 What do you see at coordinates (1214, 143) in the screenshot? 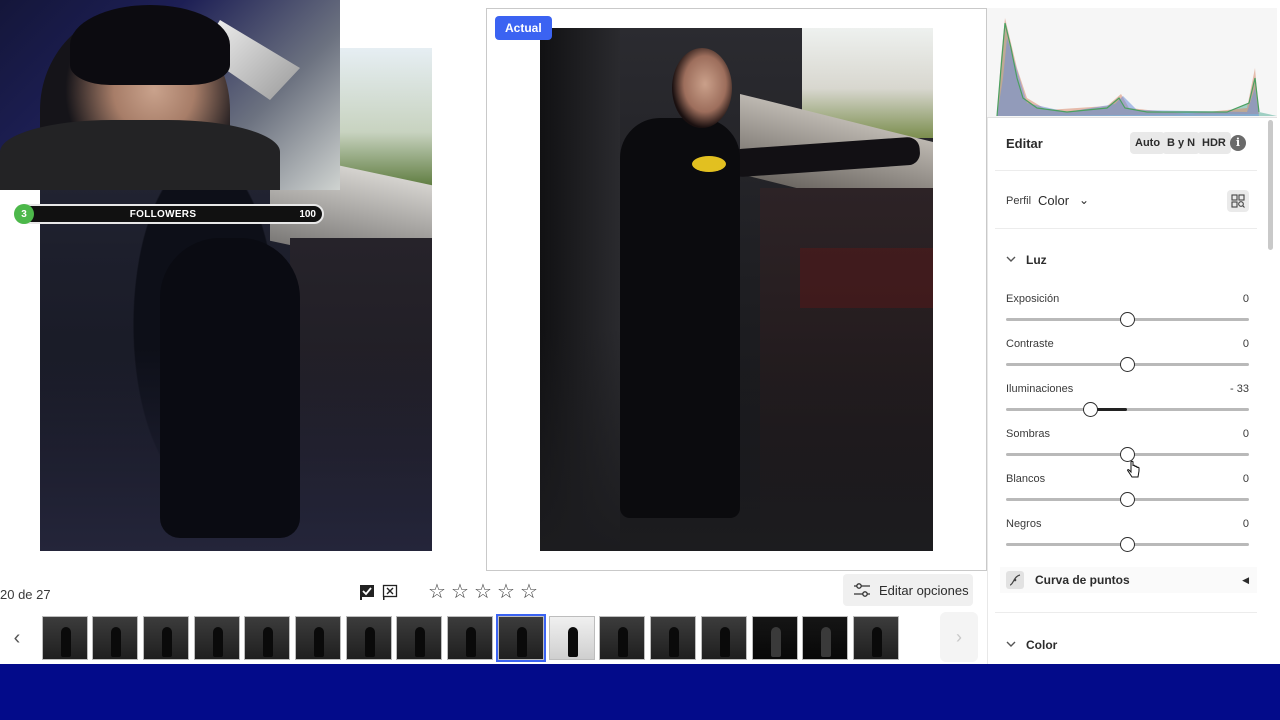
I see `hdr-button: HDR` at bounding box center [1214, 143].